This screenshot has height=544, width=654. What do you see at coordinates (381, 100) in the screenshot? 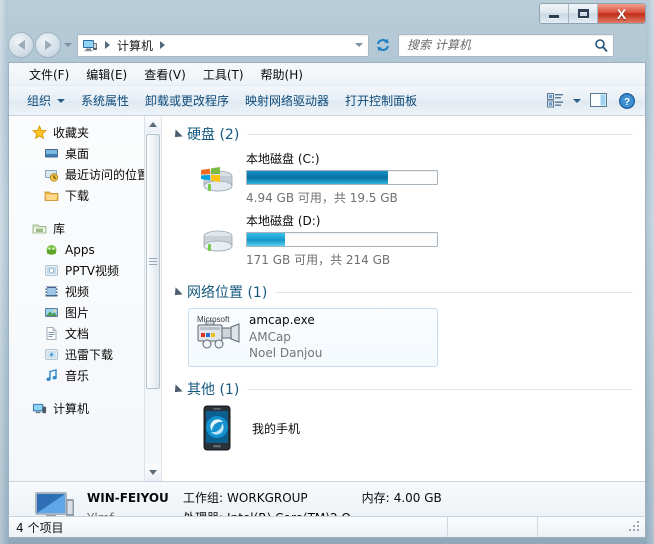
I see `open-control-panel-button: 打开控制面板` at bounding box center [381, 100].